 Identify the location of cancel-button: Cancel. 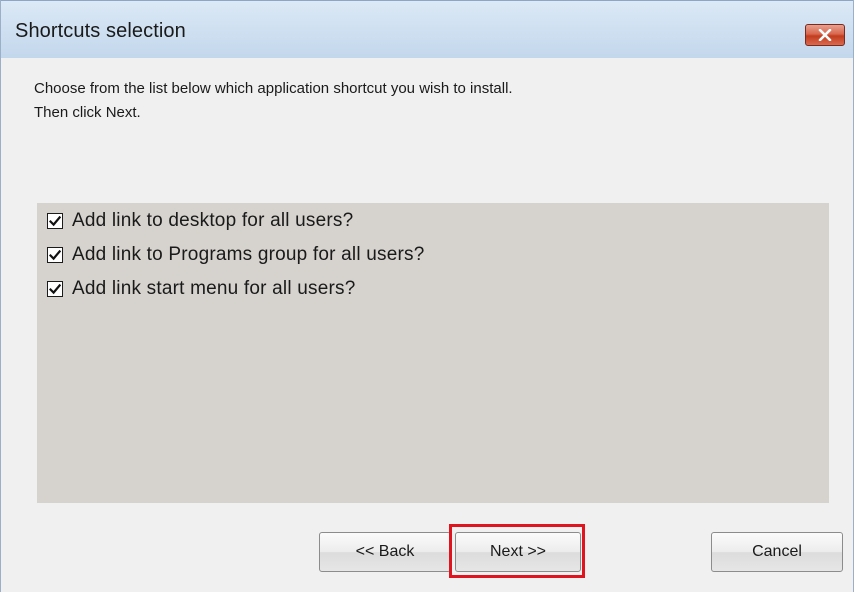
(777, 552).